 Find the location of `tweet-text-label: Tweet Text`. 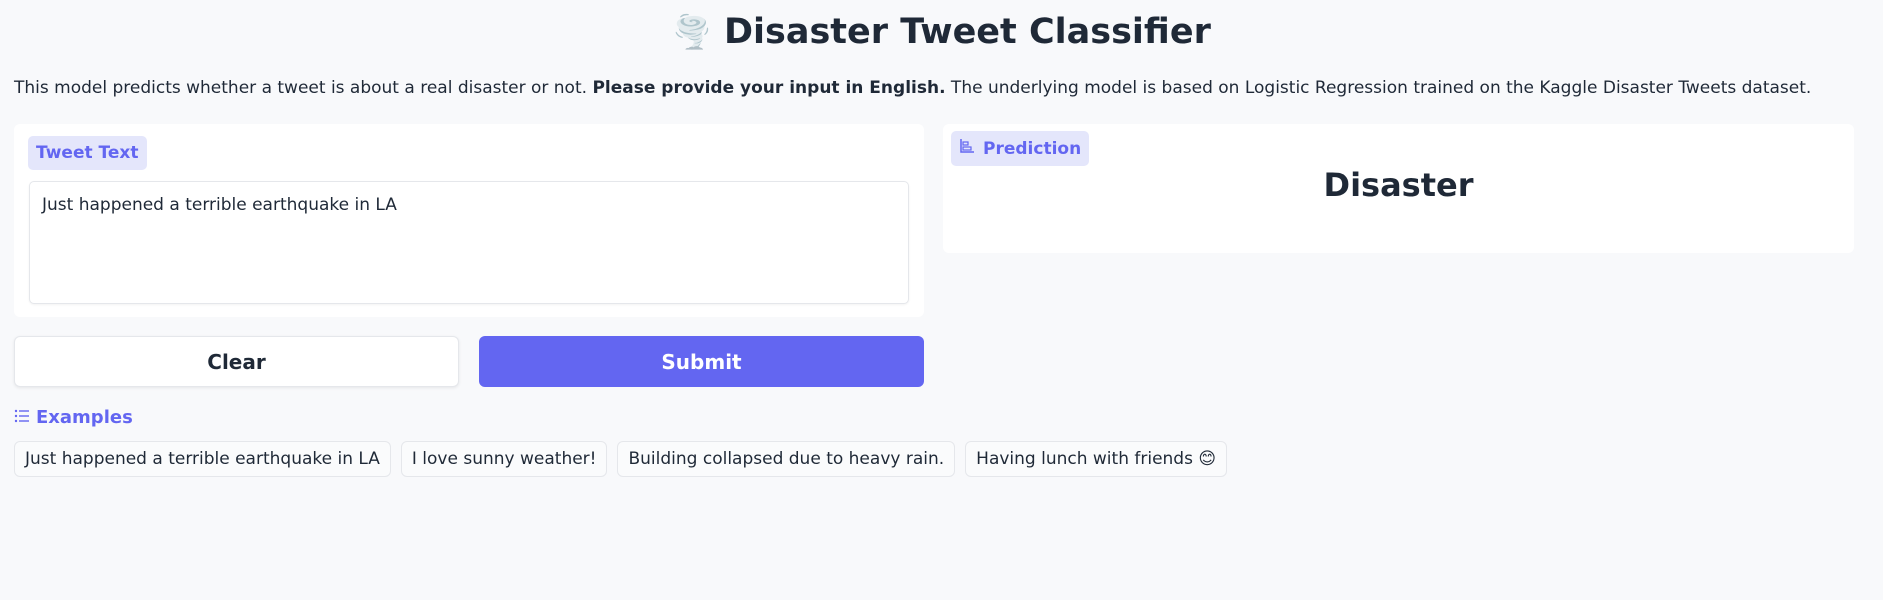

tweet-text-label: Tweet Text is located at coordinates (87, 153).